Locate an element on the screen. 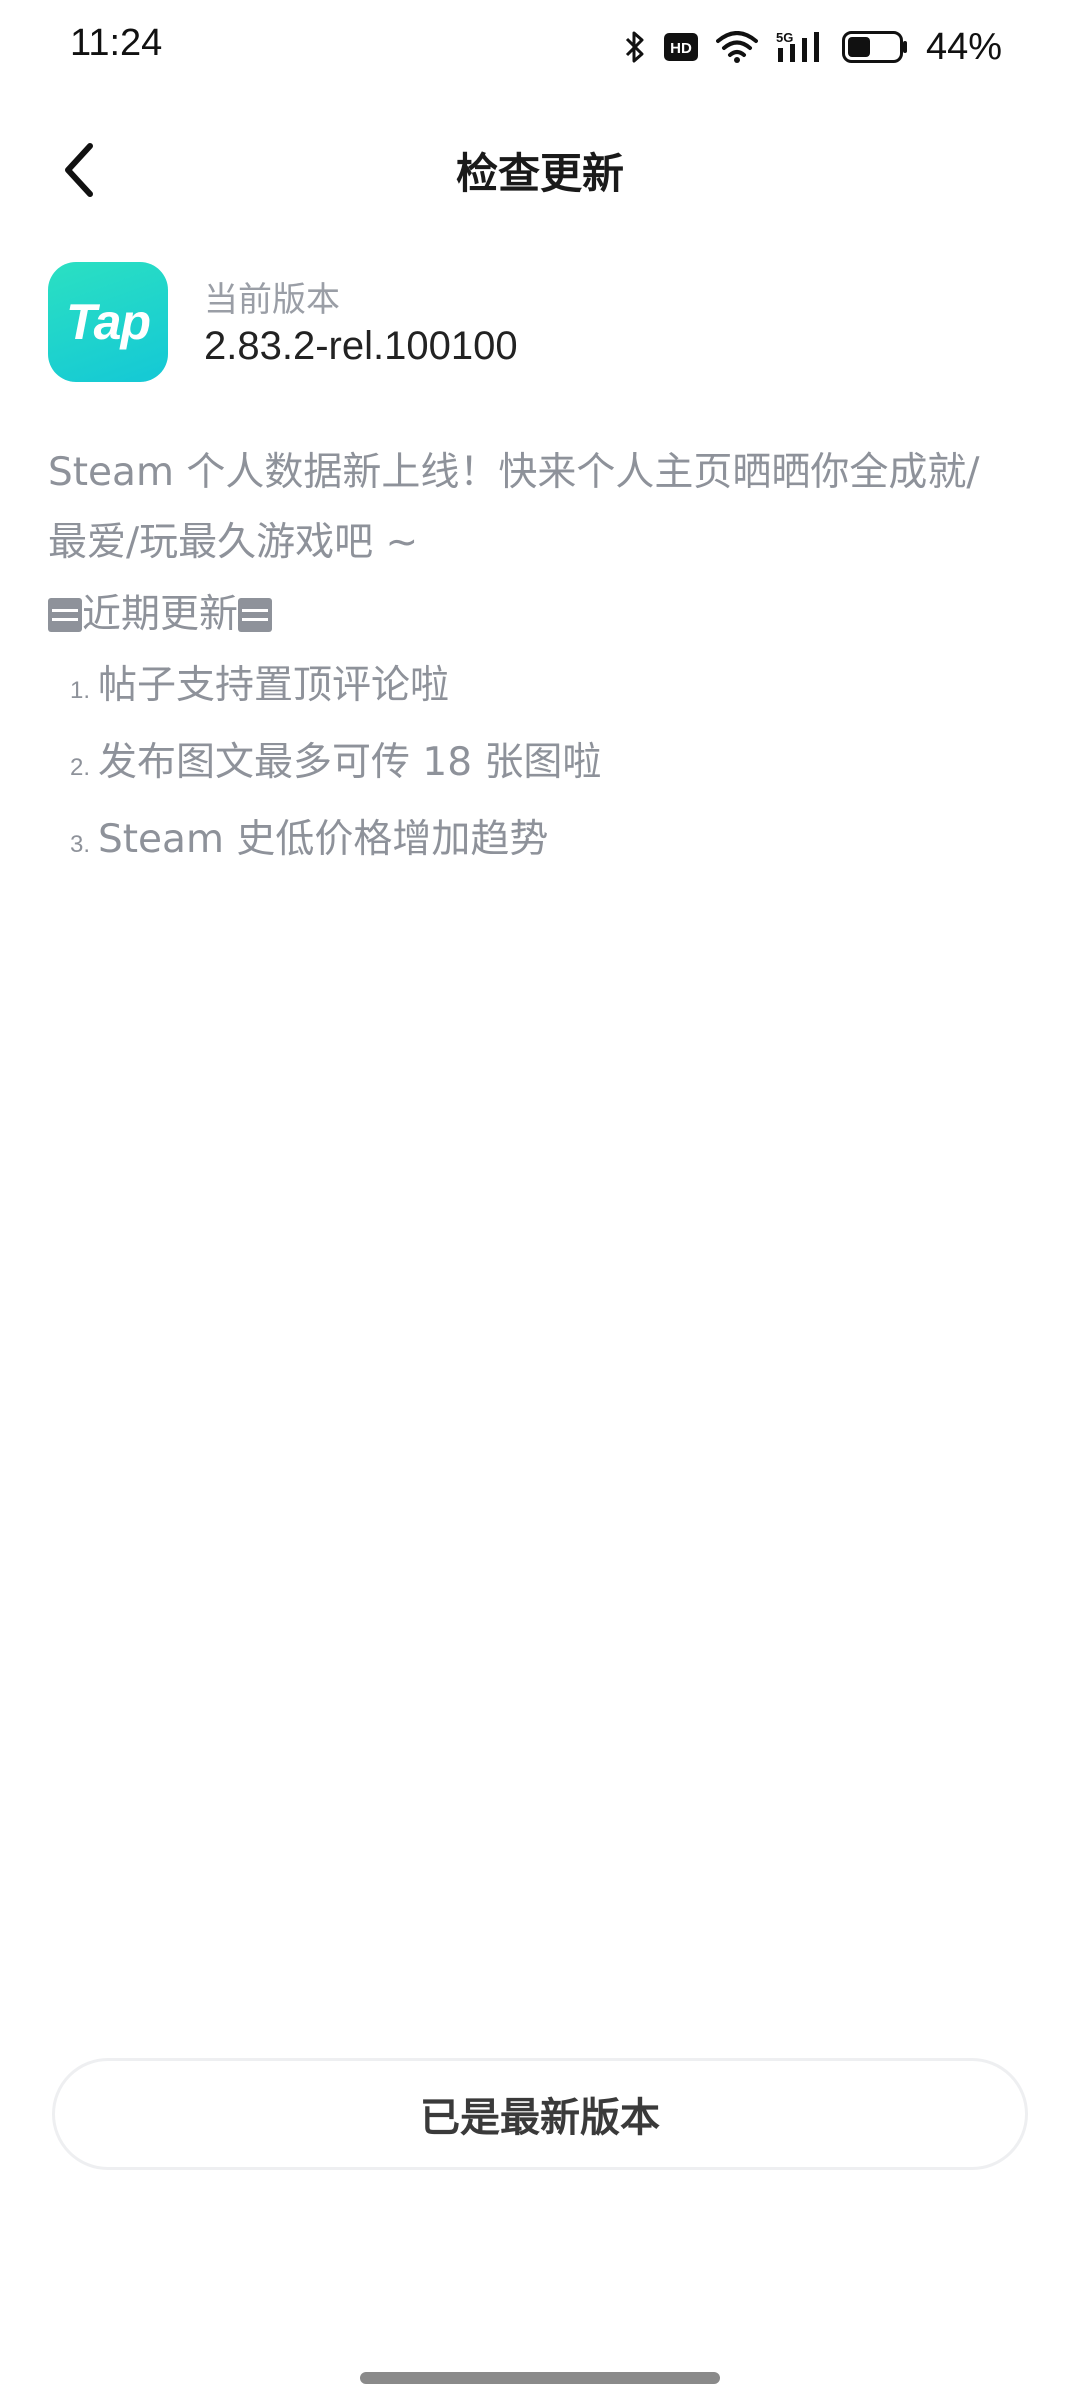 This screenshot has height=2408, width=1080. list-item-text: Steam 史低价格增加趋势 is located at coordinates (323, 839).